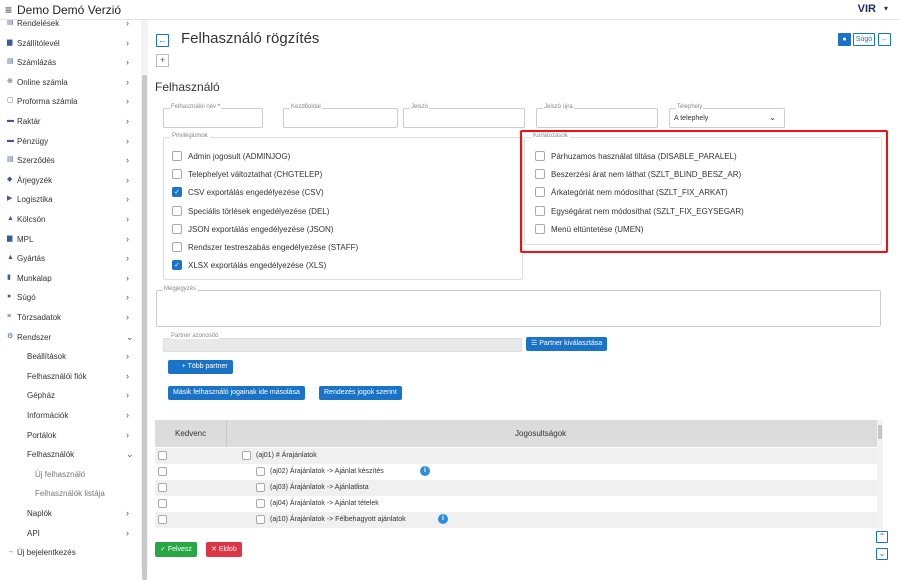  What do you see at coordinates (70, 455) in the screenshot?
I see `sidebar-item: Felhasználók ⌄` at bounding box center [70, 455].